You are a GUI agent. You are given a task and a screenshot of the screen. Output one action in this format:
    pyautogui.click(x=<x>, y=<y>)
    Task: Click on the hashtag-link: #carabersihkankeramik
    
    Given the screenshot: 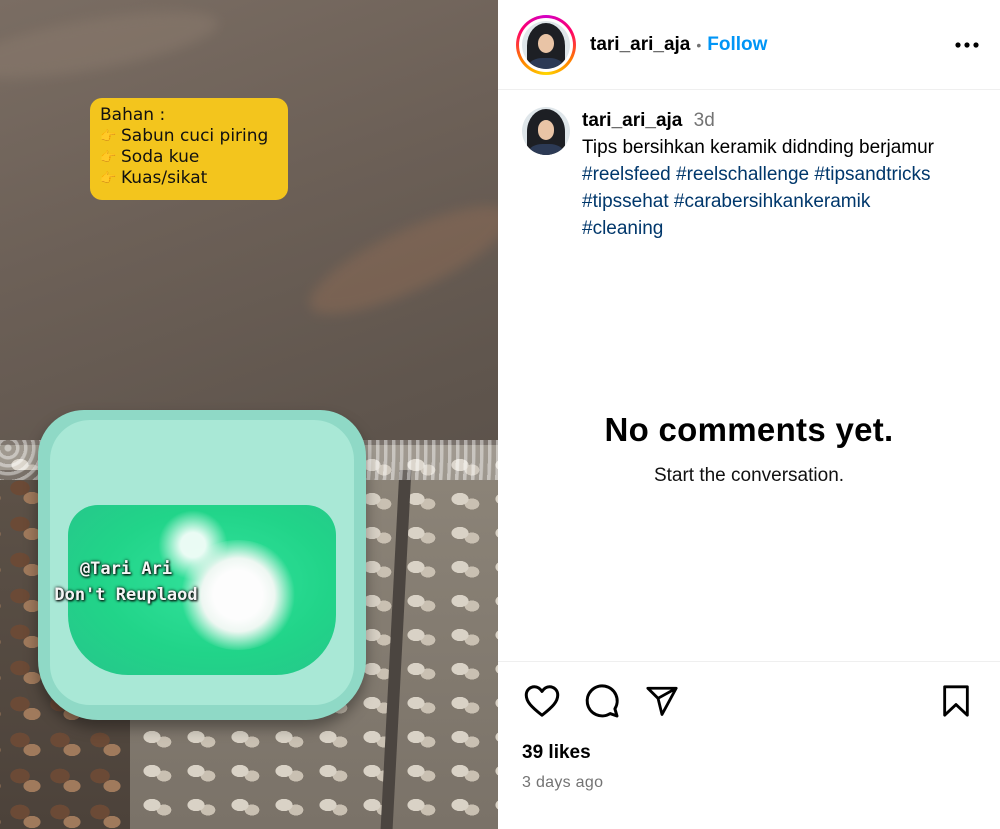 What is the action you would take?
    pyautogui.click(x=772, y=201)
    